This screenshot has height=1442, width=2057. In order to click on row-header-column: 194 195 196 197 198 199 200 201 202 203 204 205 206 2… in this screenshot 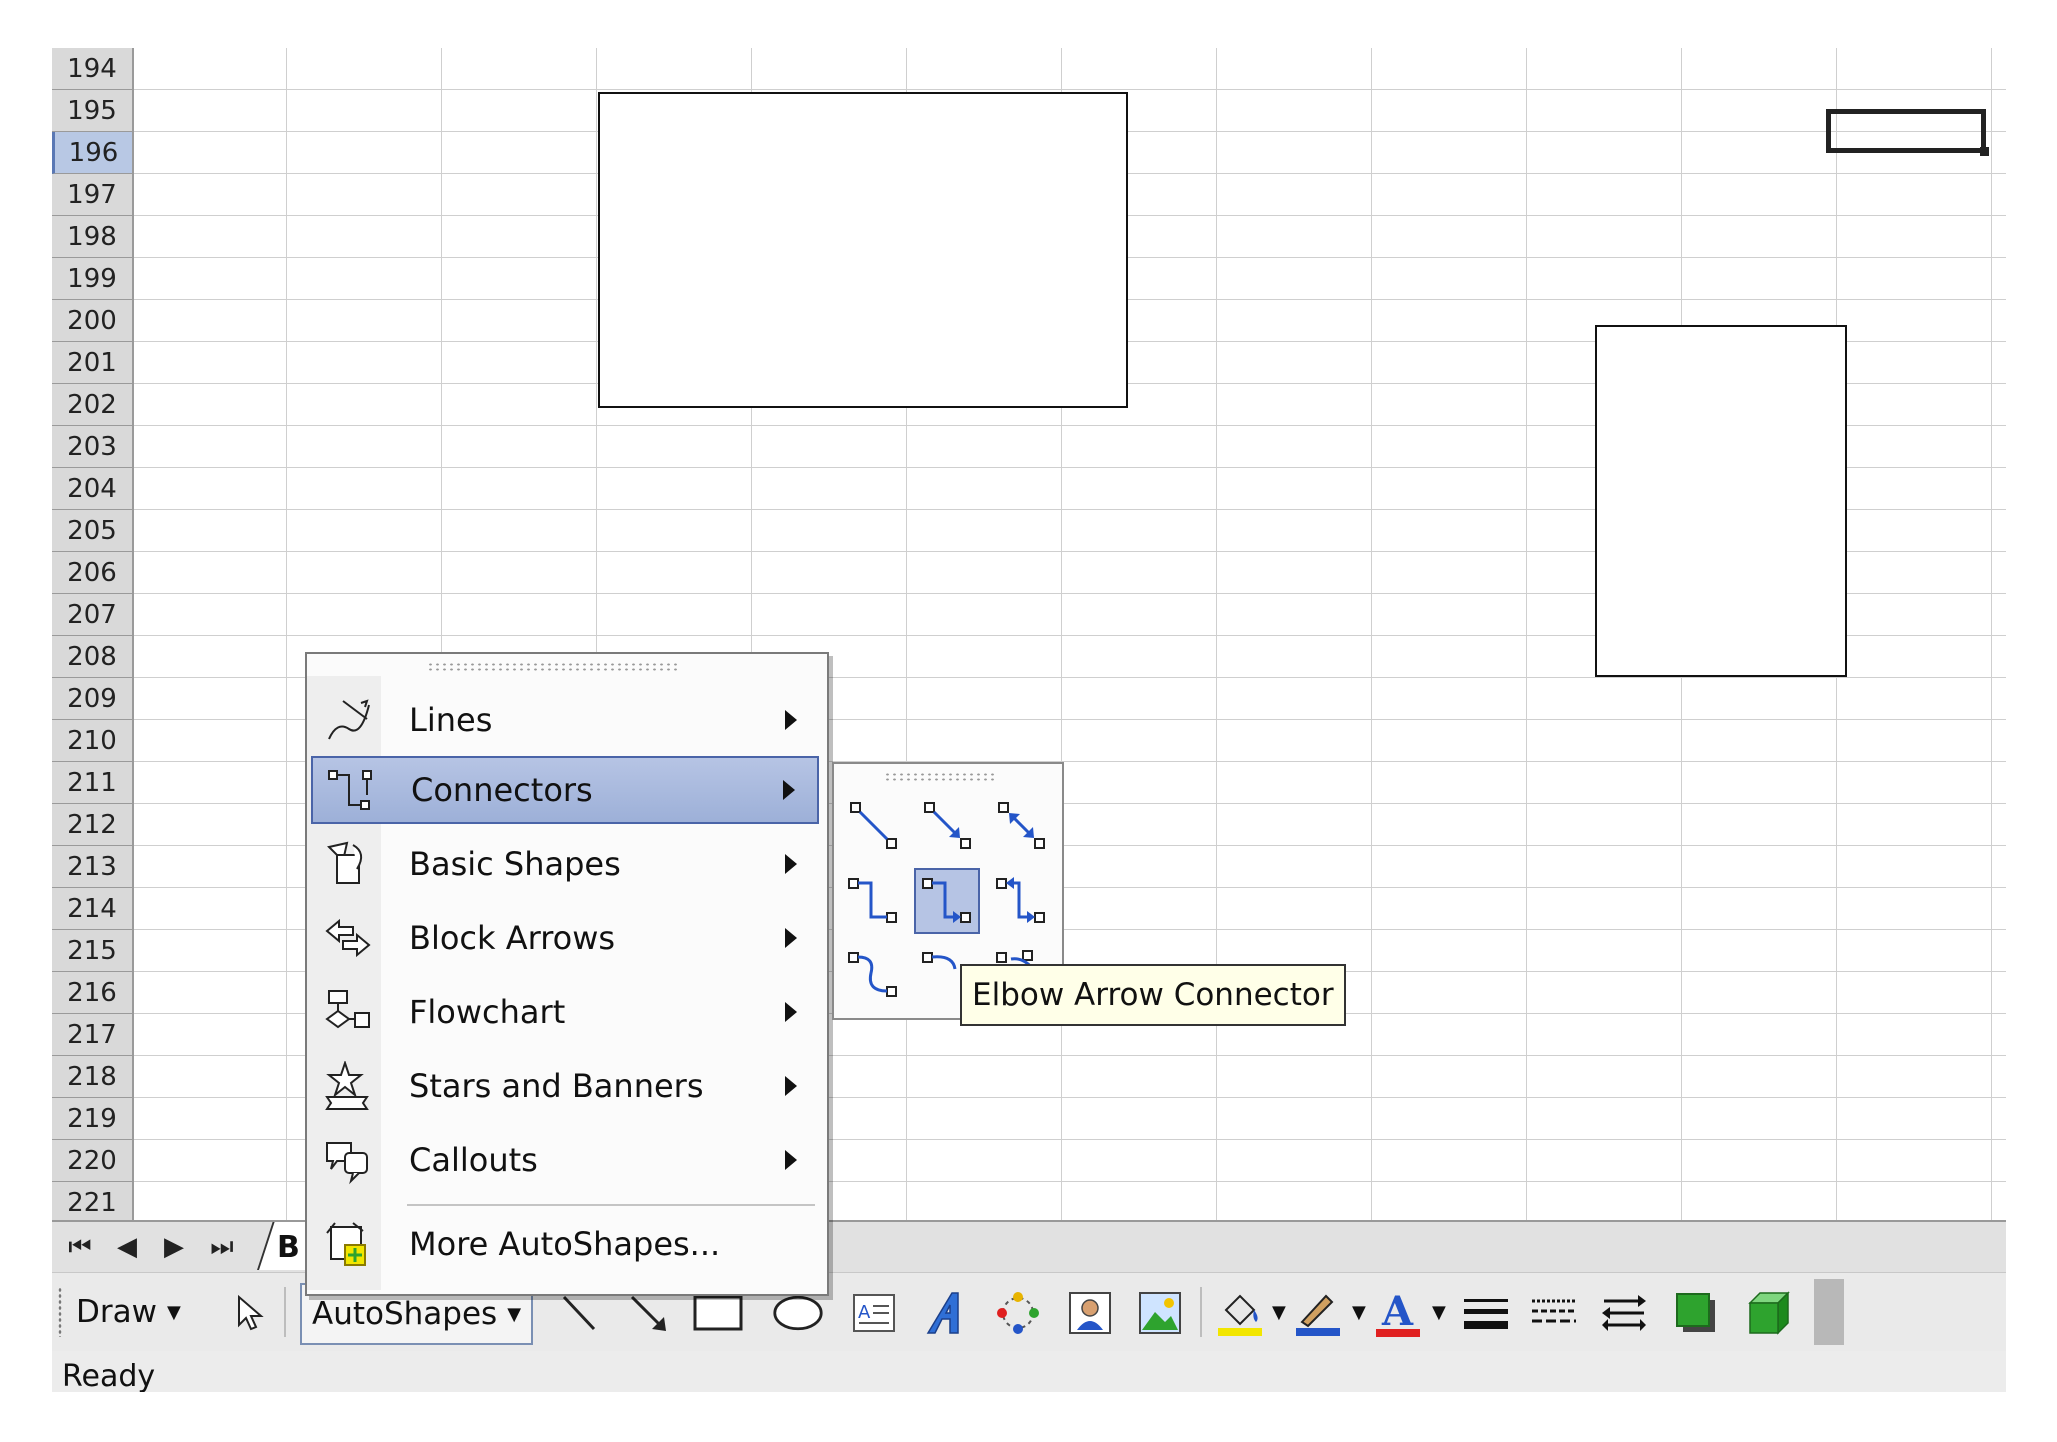, I will do `click(93, 636)`.